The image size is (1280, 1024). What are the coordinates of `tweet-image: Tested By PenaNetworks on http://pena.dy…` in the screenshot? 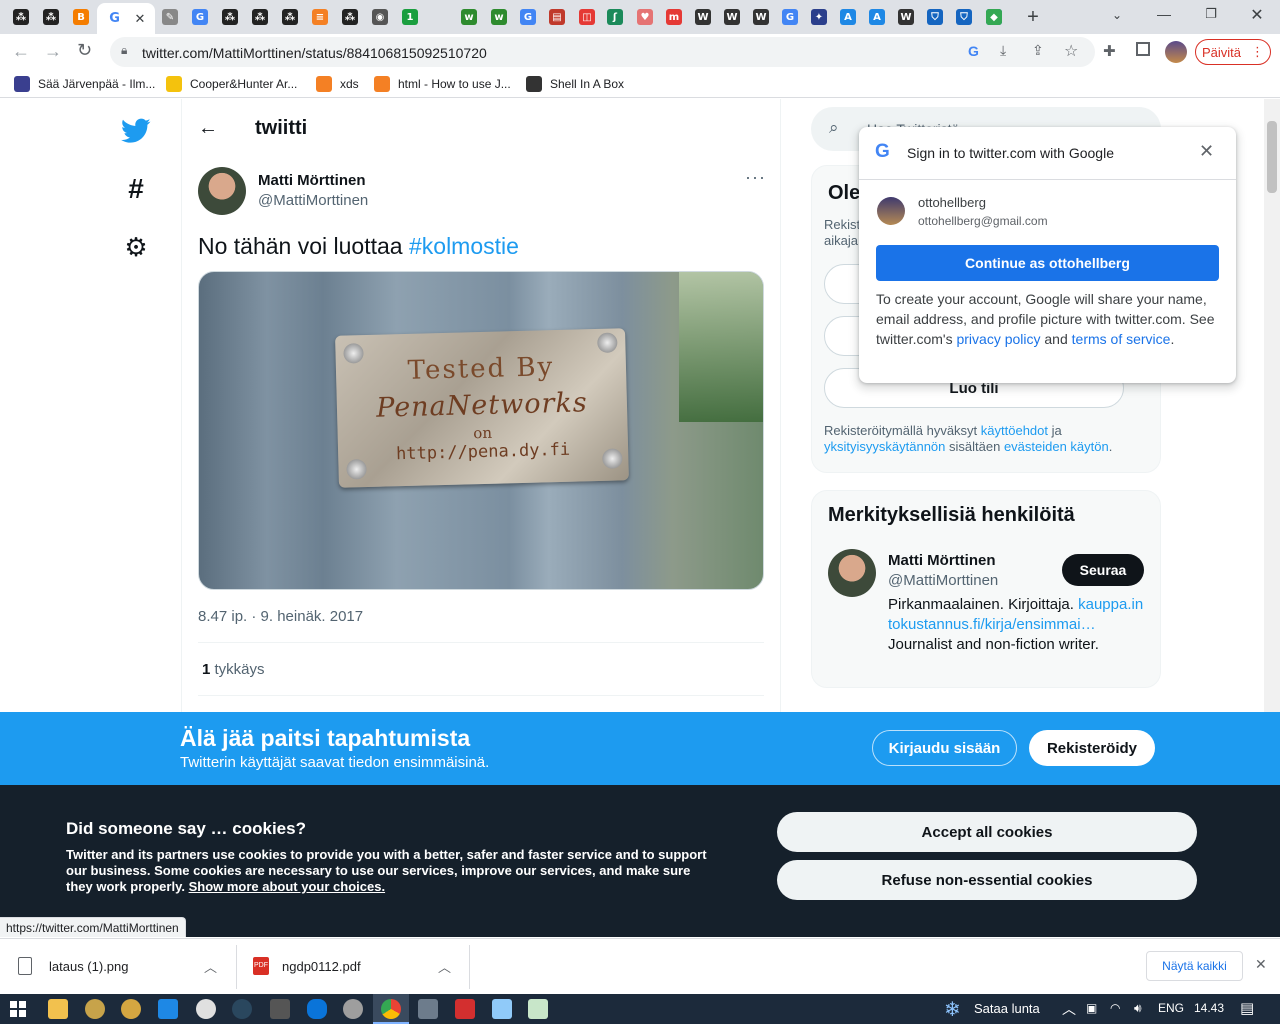 It's located at (481, 430).